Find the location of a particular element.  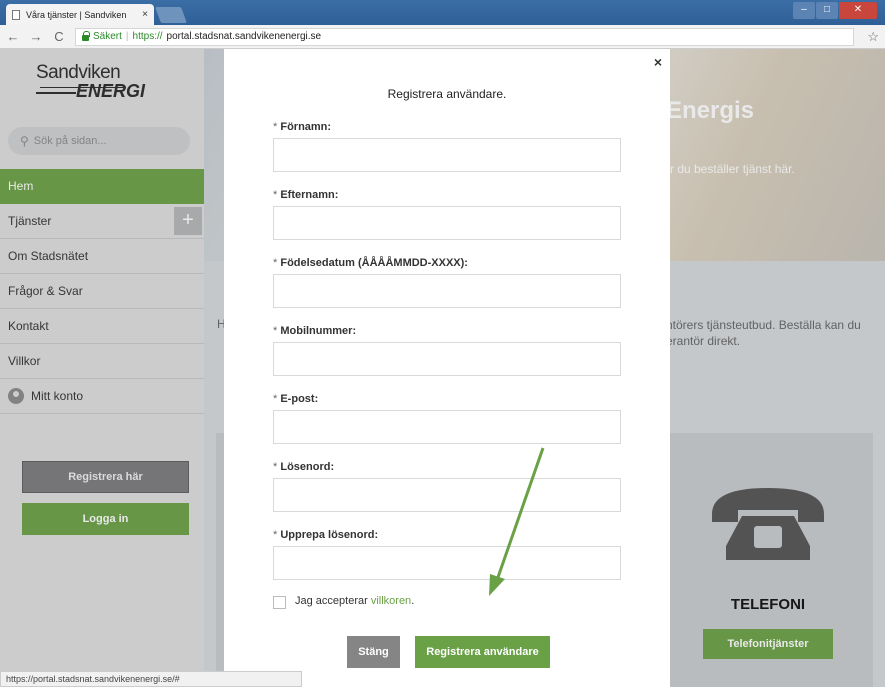

accept-terms-end: . is located at coordinates (413, 601).